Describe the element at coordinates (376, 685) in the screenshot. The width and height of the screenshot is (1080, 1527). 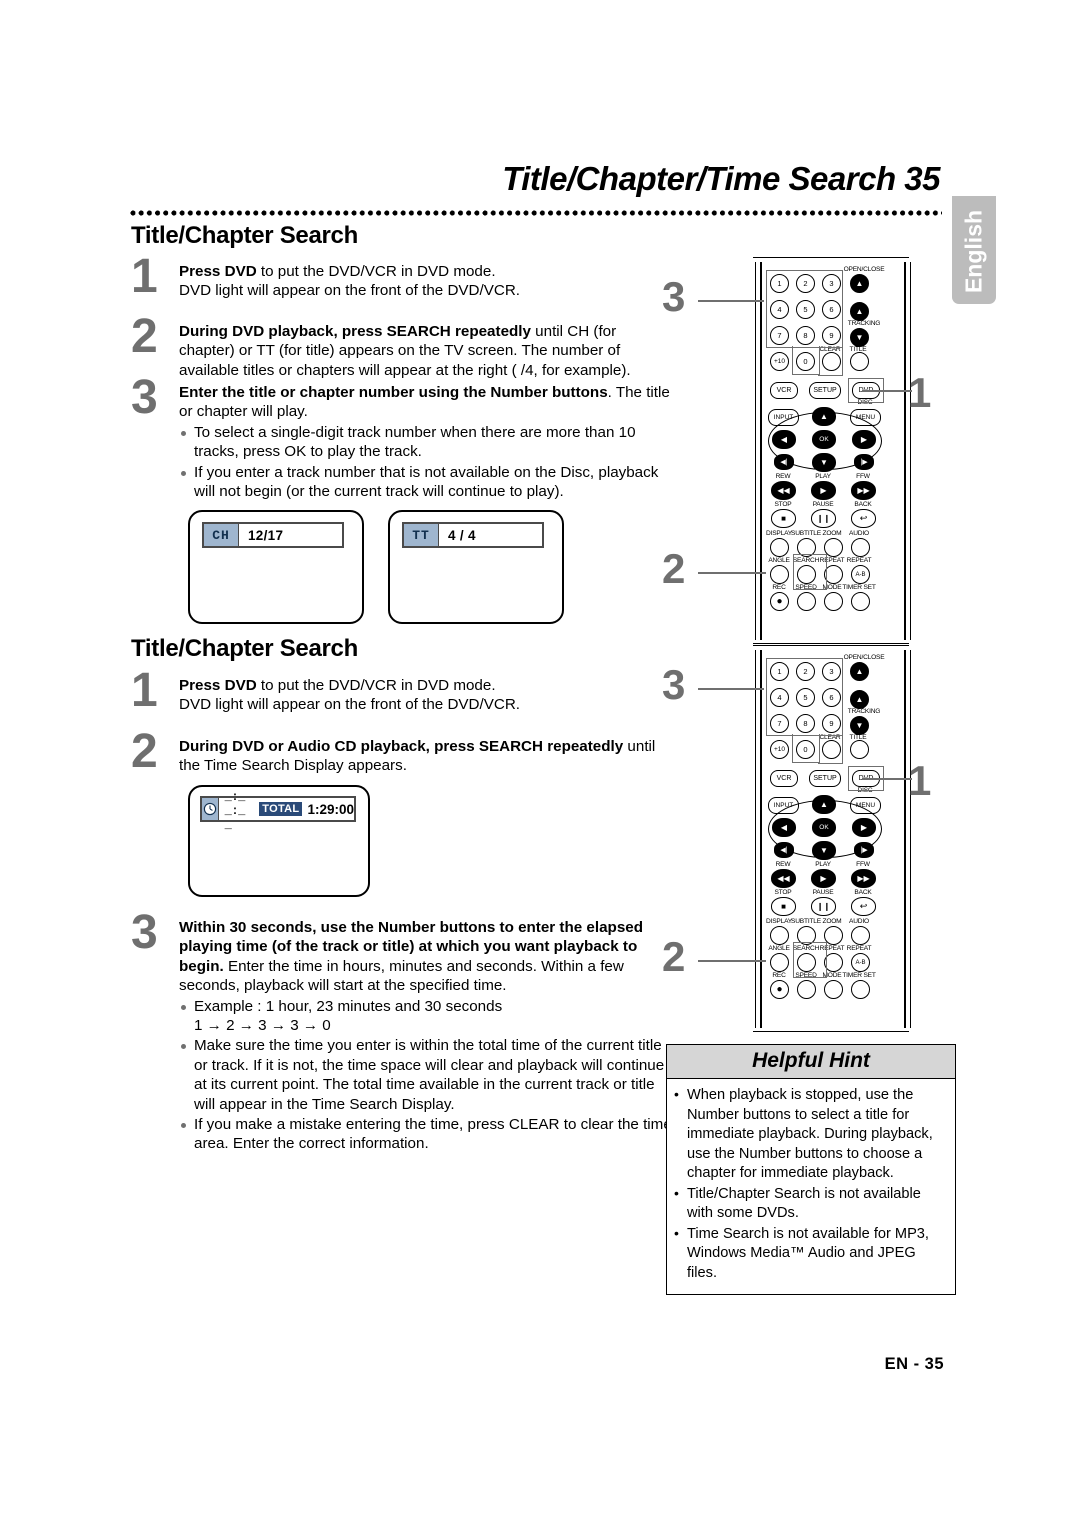
I see `step-rest-text: to put the DVD/VCR in DVD mode.` at that location.